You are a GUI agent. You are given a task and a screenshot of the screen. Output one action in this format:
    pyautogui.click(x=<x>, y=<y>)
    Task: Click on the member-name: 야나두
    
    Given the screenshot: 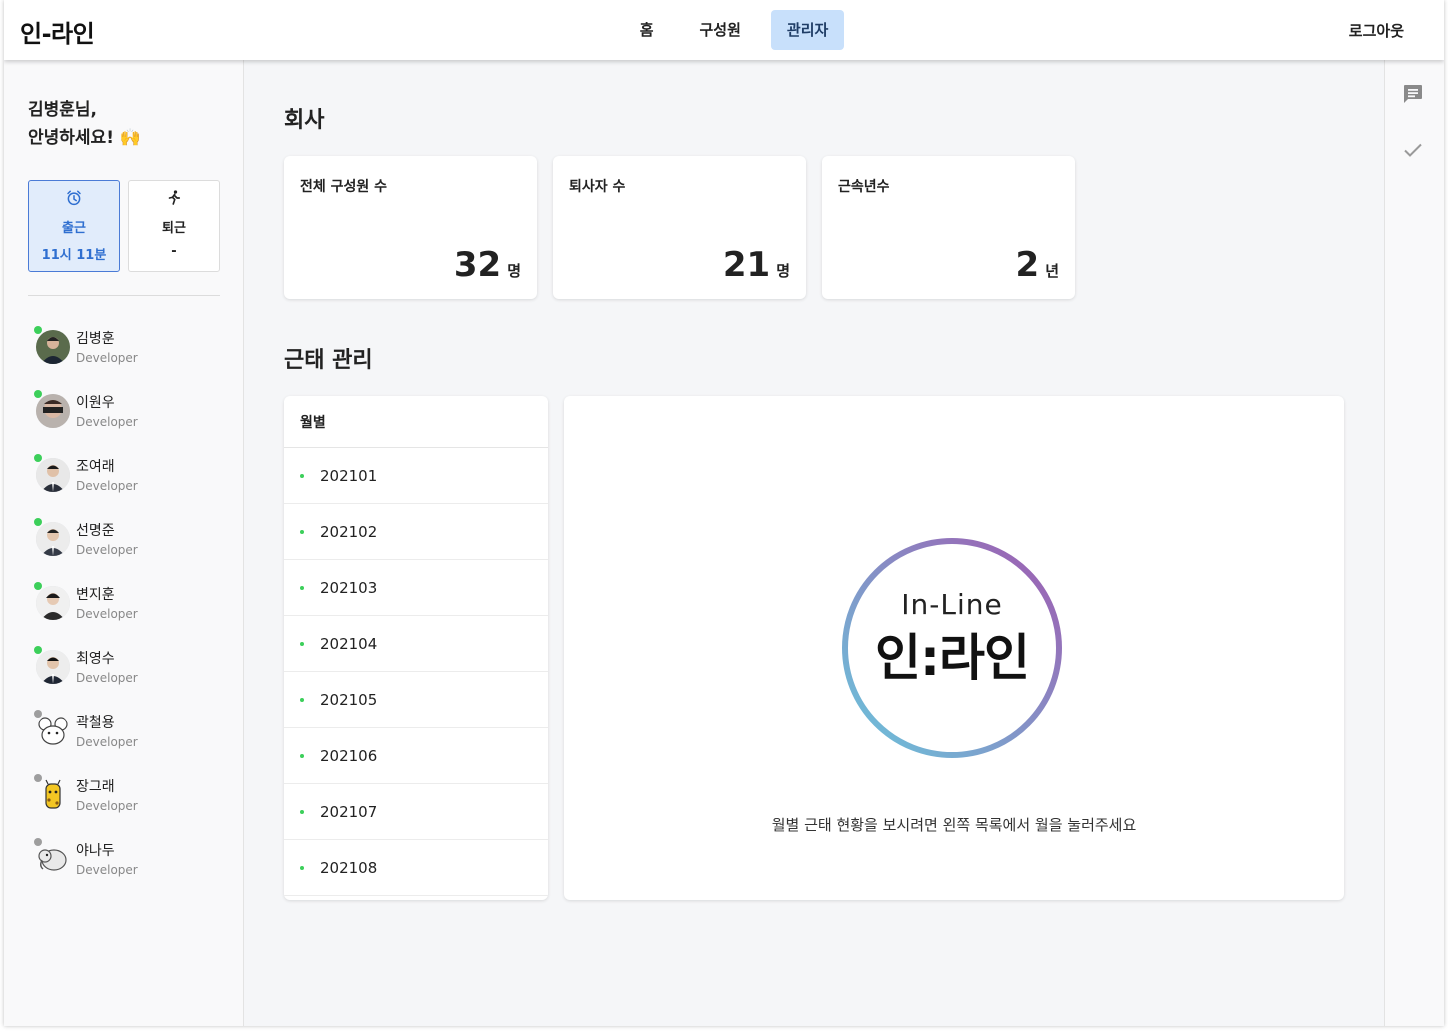 What is the action you would take?
    pyautogui.click(x=95, y=851)
    